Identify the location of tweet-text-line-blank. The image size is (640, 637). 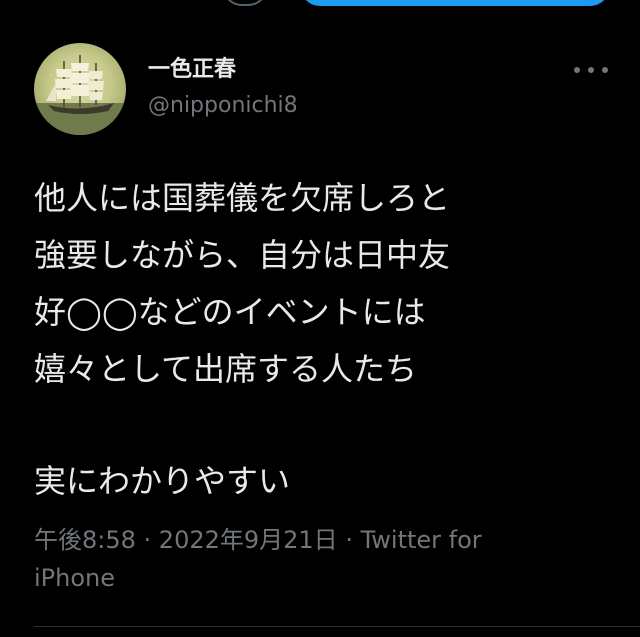
(329, 425).